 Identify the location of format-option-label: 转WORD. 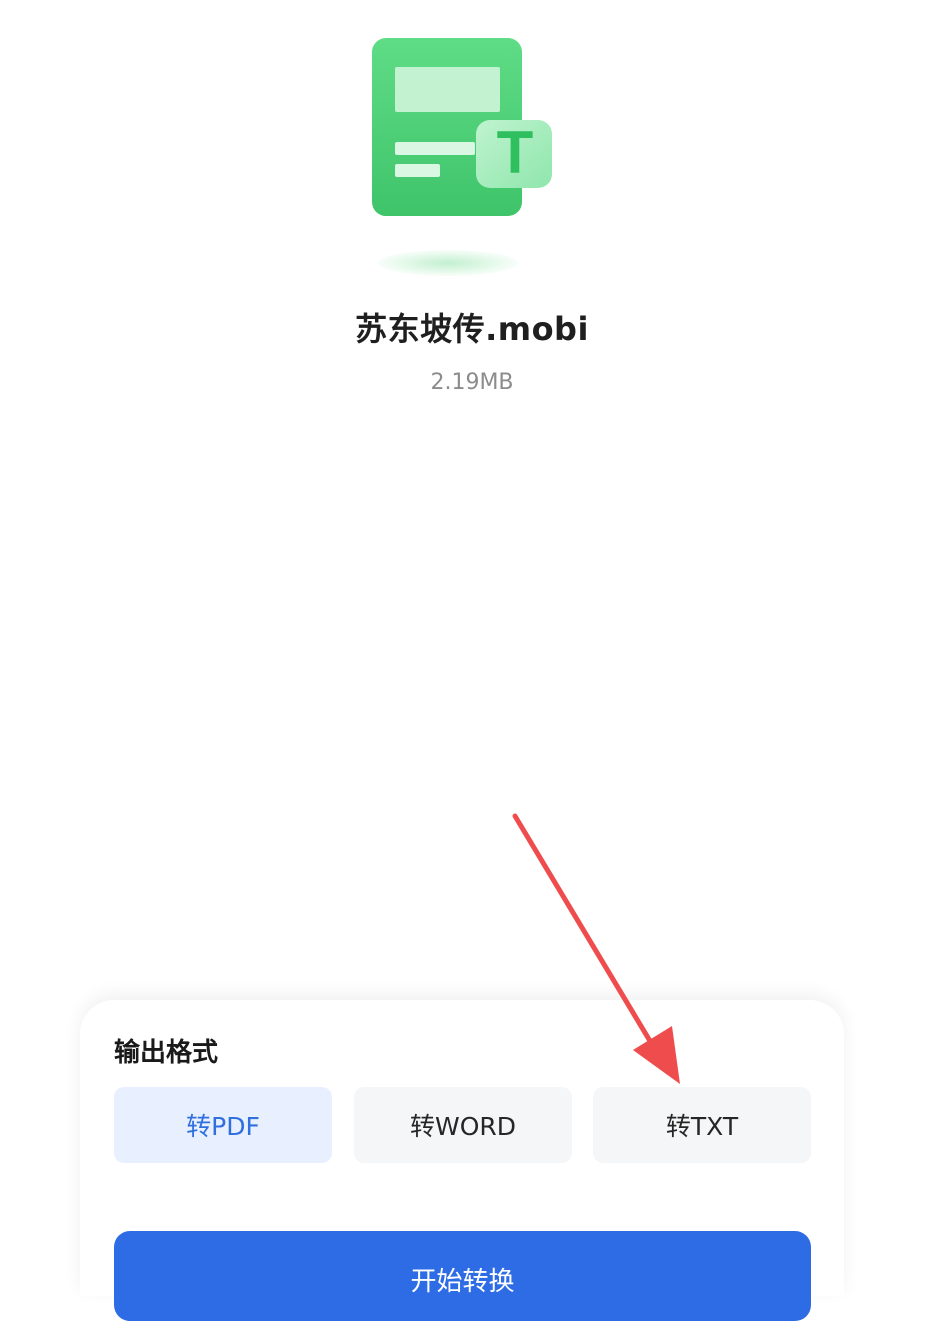
(463, 1126).